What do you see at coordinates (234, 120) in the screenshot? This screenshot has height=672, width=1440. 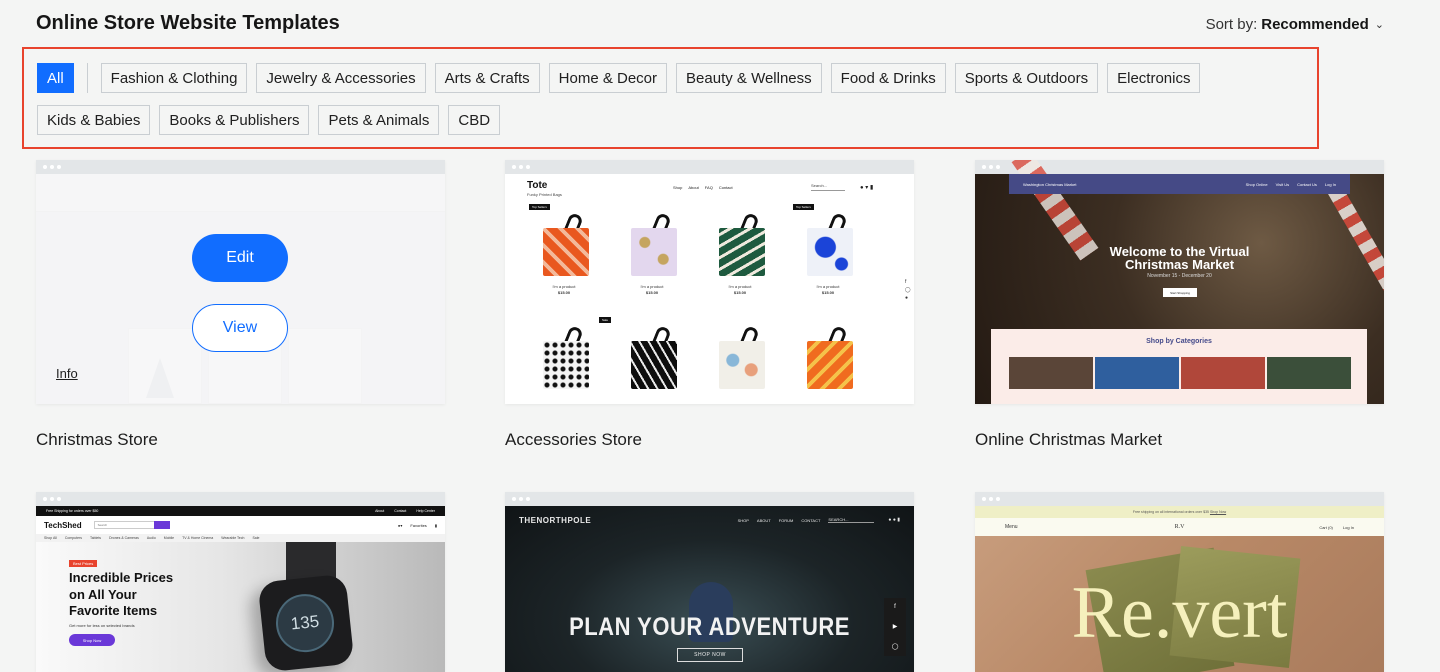 I see `category-chip-books-publishers: Books & Publishers` at bounding box center [234, 120].